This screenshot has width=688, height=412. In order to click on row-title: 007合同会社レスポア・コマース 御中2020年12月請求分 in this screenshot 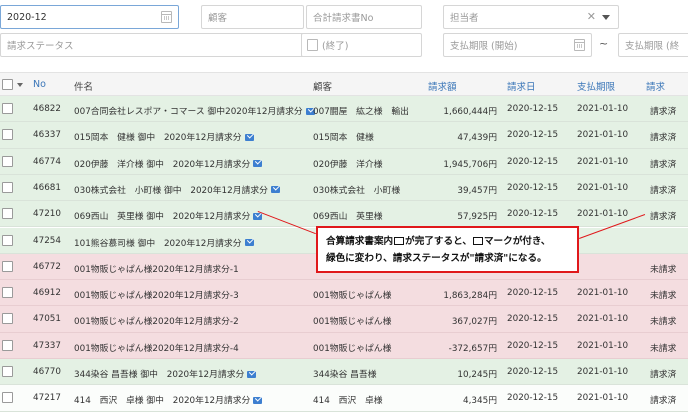, I will do `click(194, 110)`.